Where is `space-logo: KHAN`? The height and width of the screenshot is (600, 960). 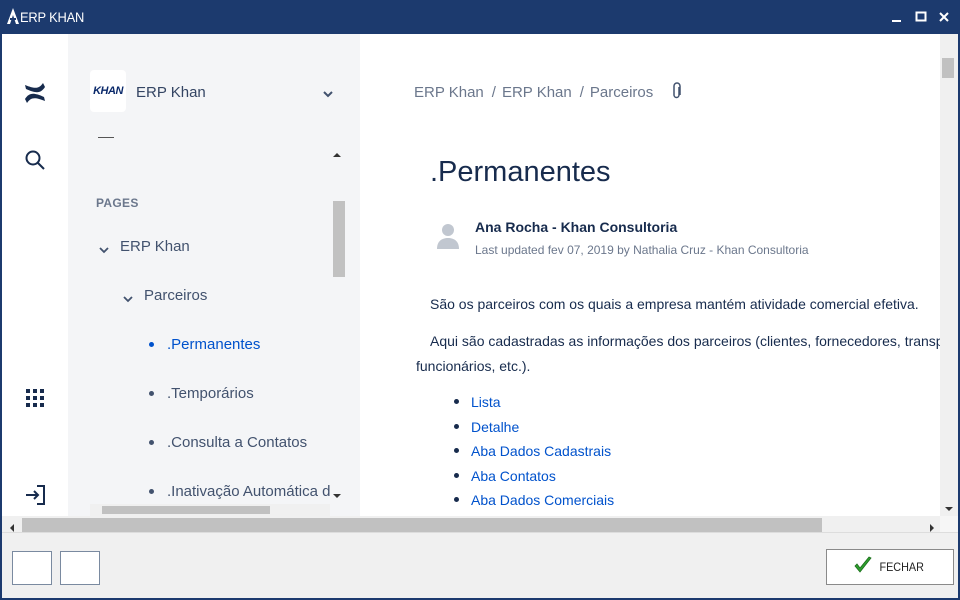
space-logo: KHAN is located at coordinates (108, 91).